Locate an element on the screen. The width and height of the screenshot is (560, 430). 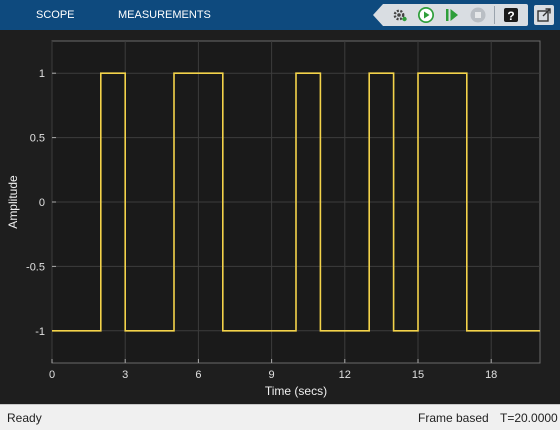
y-tick-label: -0.5 is located at coordinates (35, 267).